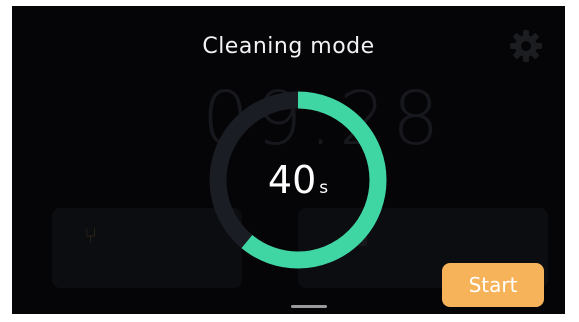  I want to click on timer-unit: s, so click(324, 188).